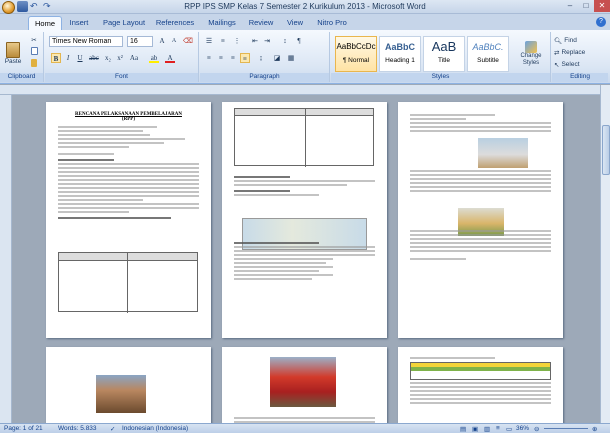 The width and height of the screenshot is (610, 433). What do you see at coordinates (170, 58) in the screenshot?
I see `font-color-button: A` at bounding box center [170, 58].